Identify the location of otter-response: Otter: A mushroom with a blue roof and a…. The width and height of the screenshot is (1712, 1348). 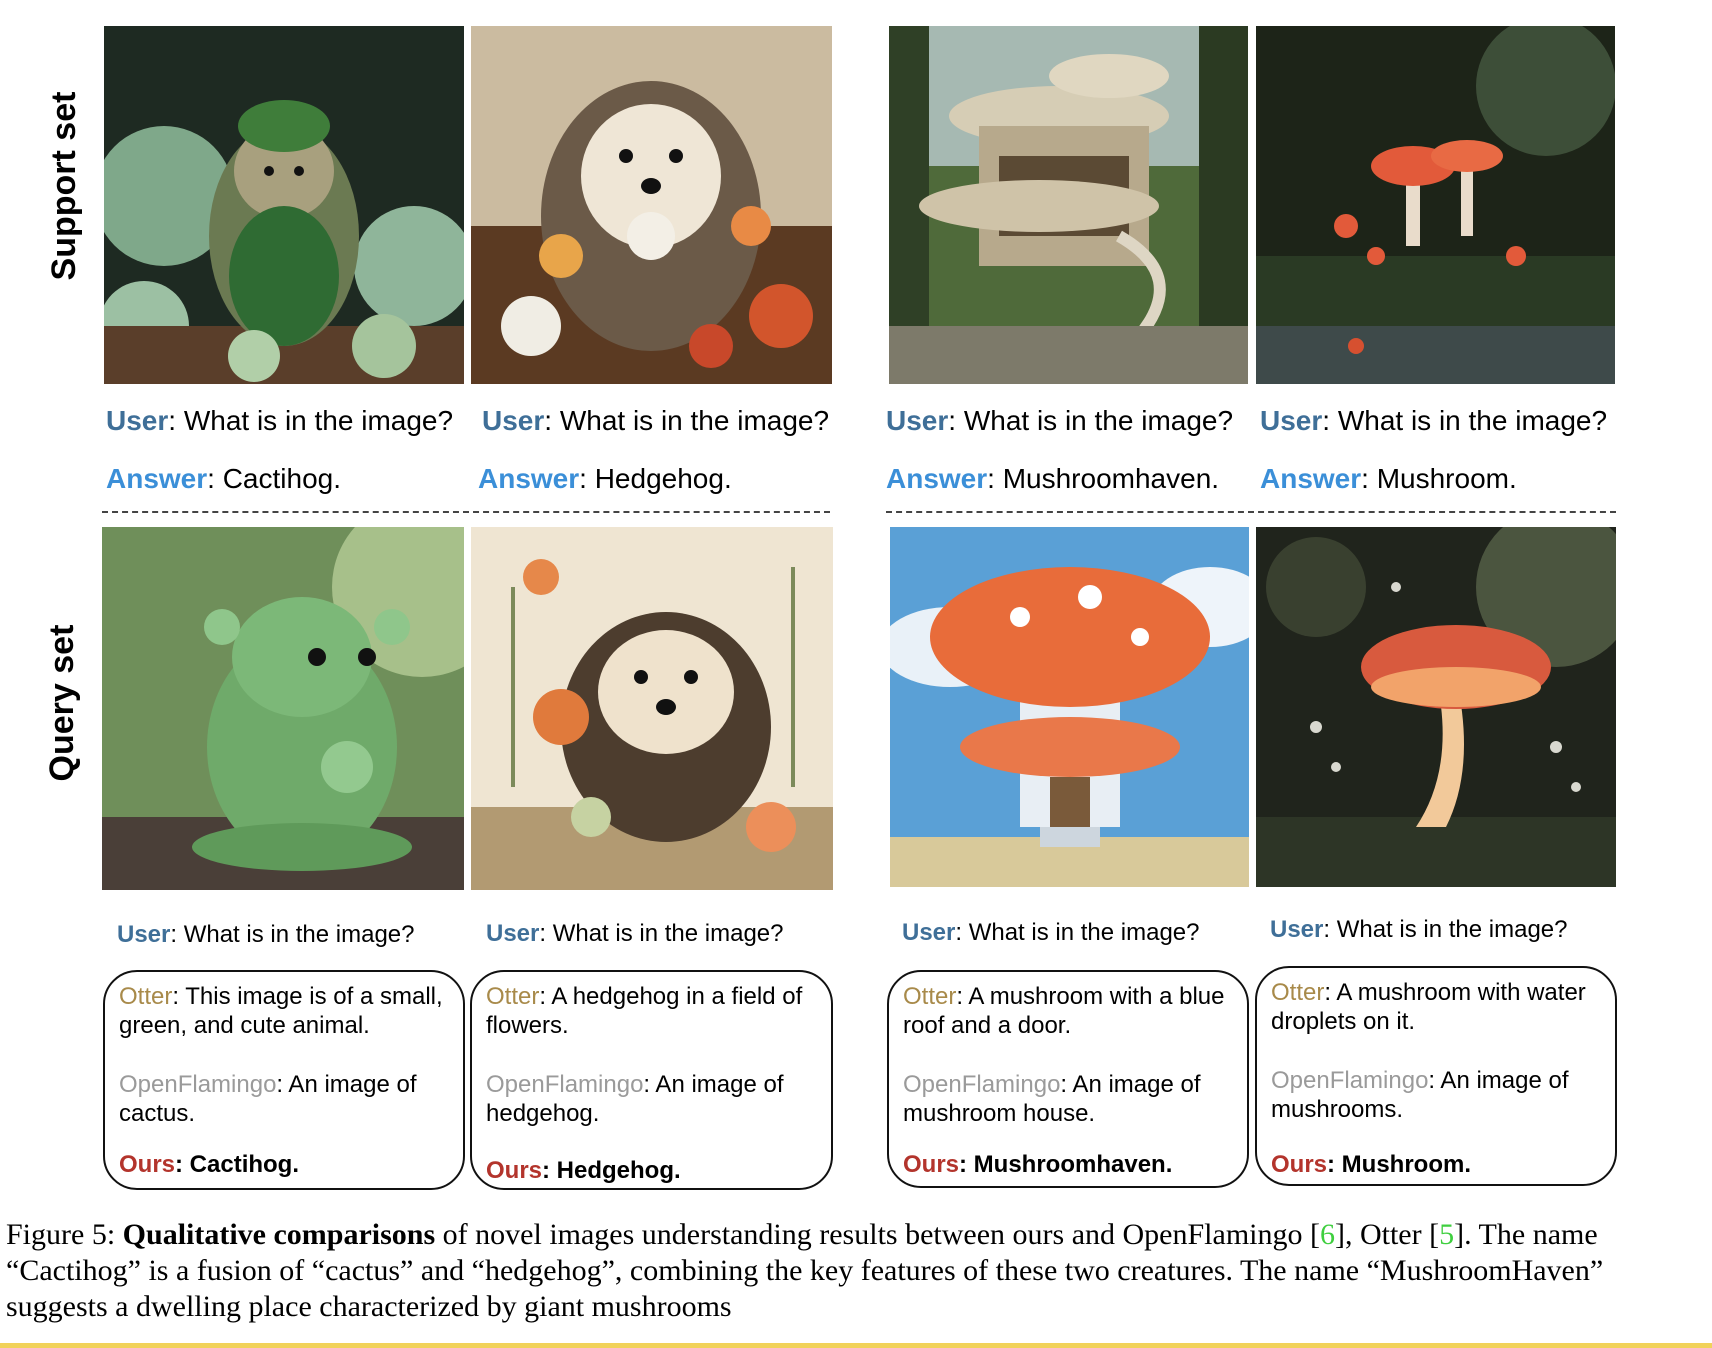
(1064, 1011).